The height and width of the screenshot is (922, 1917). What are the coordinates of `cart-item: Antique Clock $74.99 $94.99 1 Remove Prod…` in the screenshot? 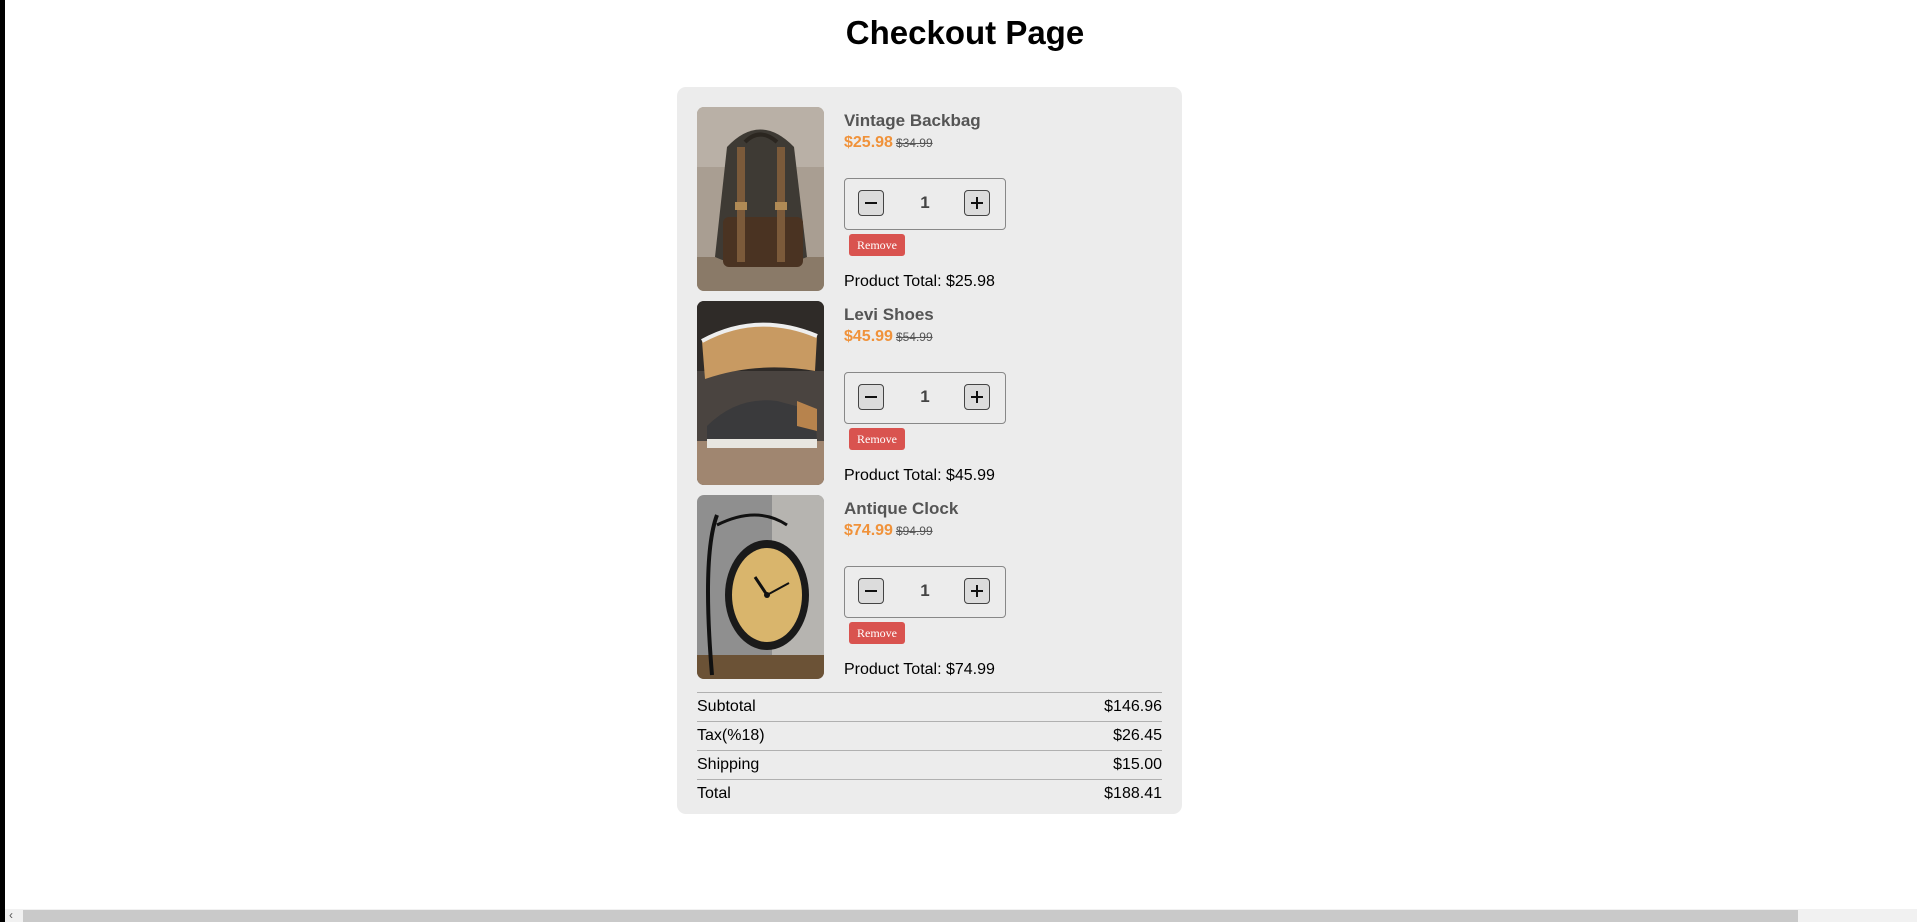 It's located at (932, 588).